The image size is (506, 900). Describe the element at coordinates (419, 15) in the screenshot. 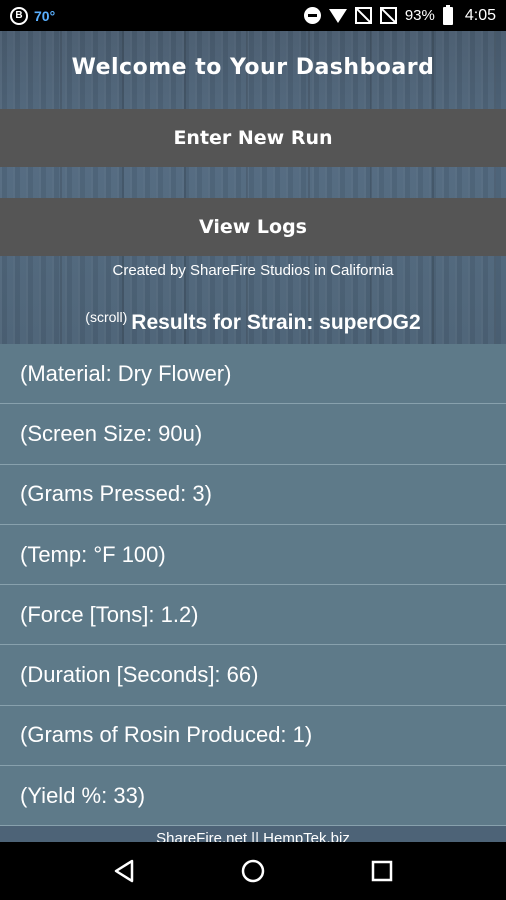

I see `battery-percent: 93%` at that location.